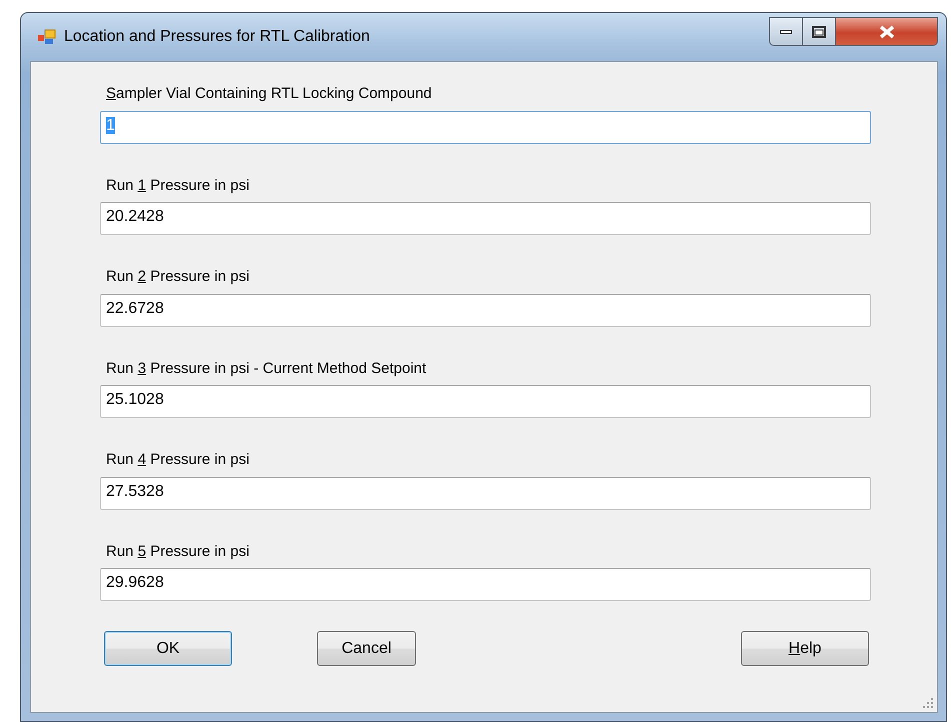 The width and height of the screenshot is (951, 722). What do you see at coordinates (485, 584) in the screenshot?
I see `input-field: 29.9628` at bounding box center [485, 584].